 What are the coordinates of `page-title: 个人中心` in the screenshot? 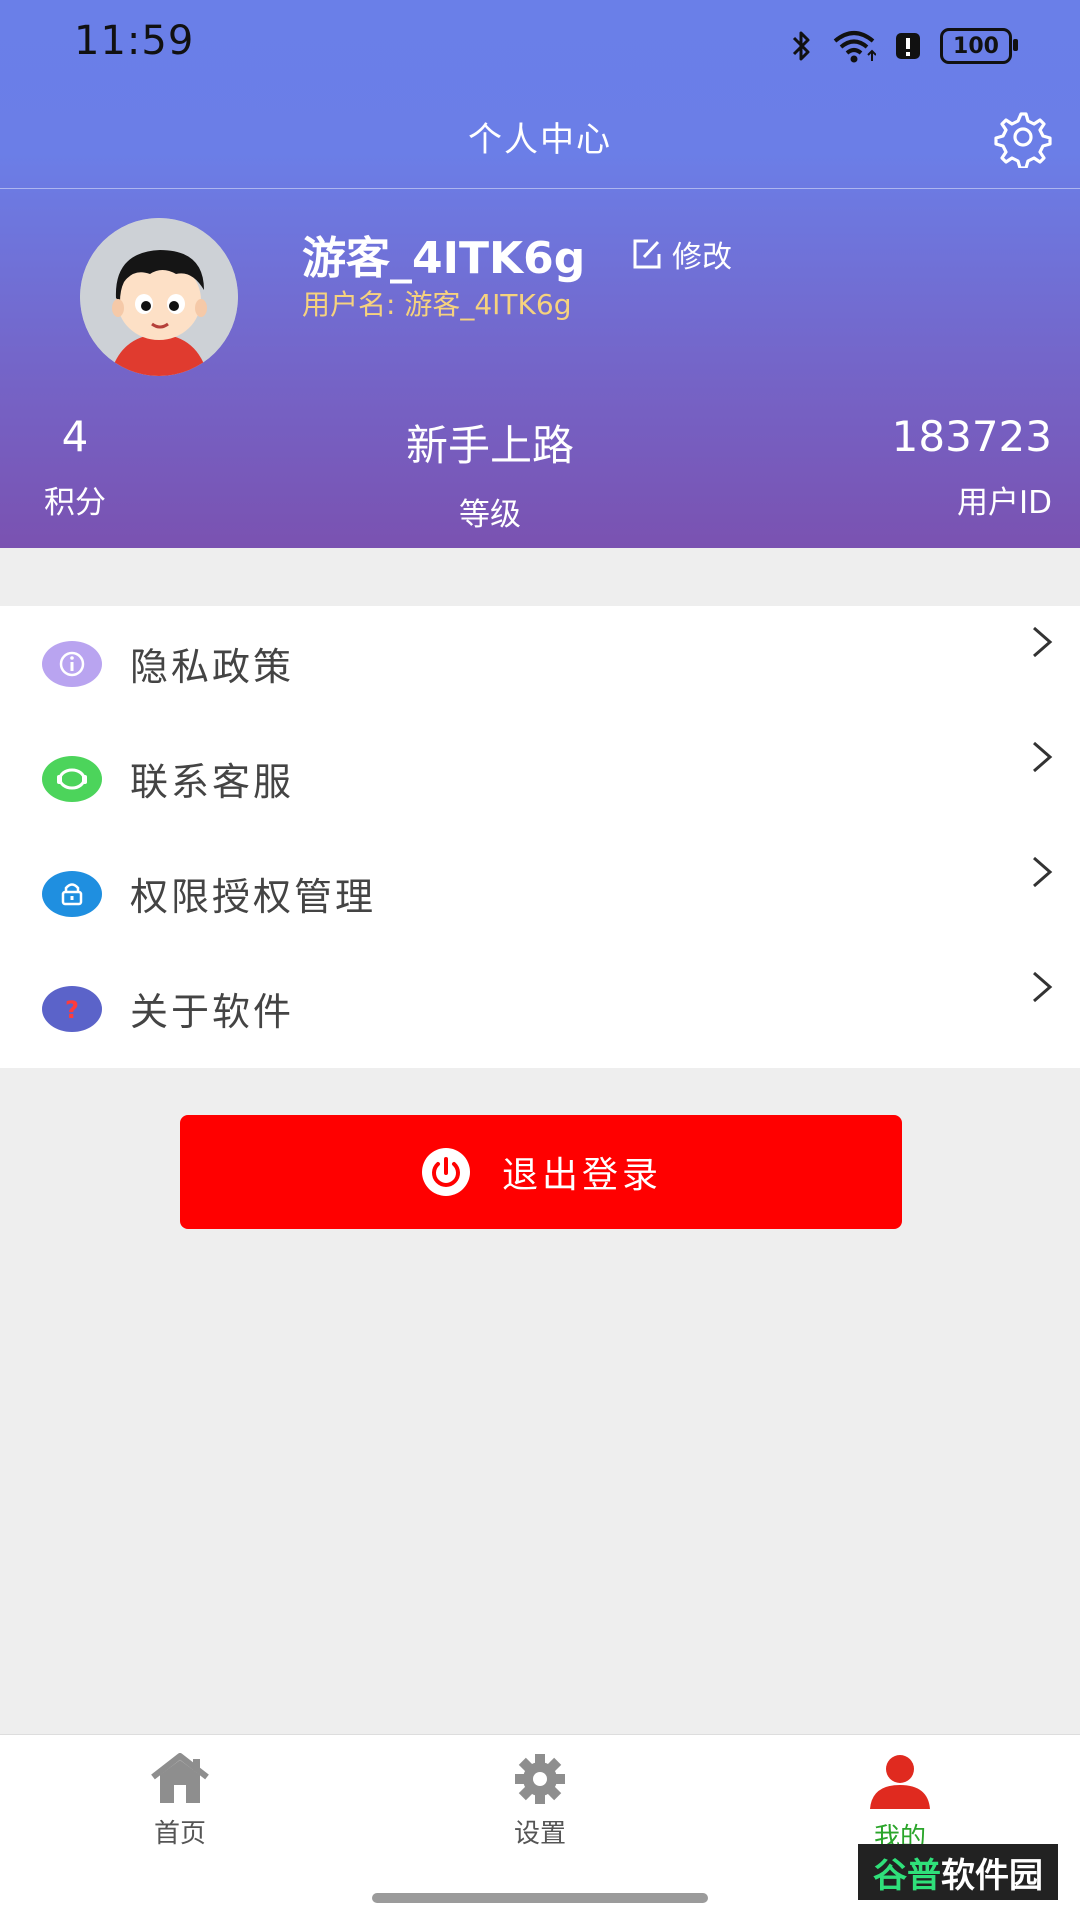 It's located at (540, 140).